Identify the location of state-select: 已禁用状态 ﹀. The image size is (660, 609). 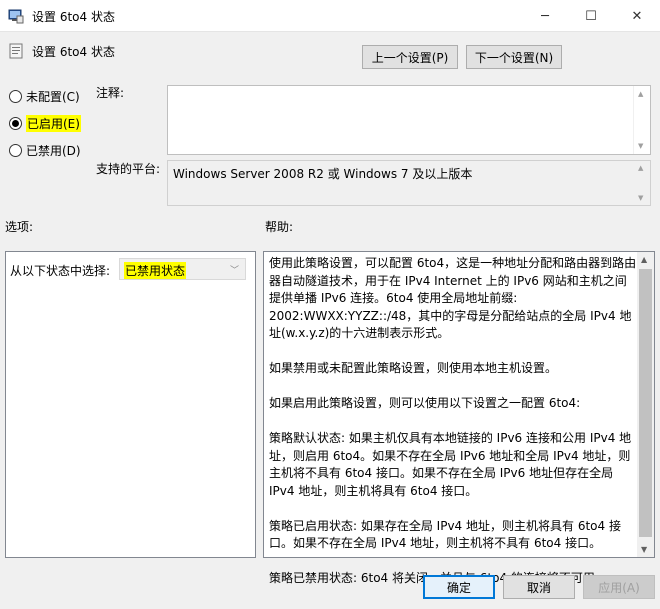
(182, 269).